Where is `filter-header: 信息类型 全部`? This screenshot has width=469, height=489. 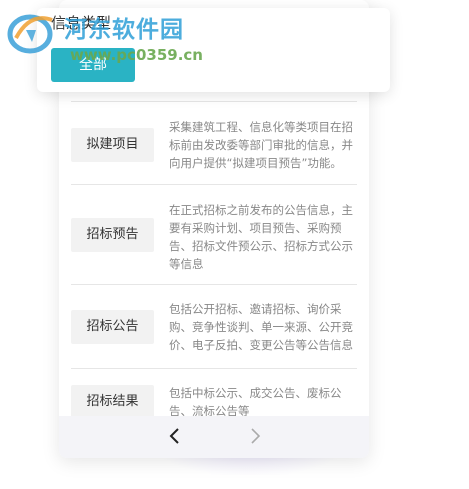 filter-header: 信息类型 全部 is located at coordinates (213, 50).